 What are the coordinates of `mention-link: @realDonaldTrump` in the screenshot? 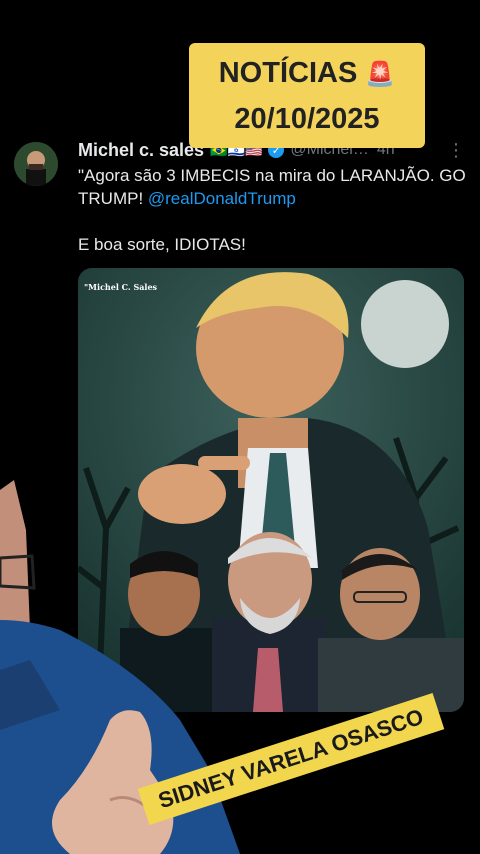 It's located at (222, 198).